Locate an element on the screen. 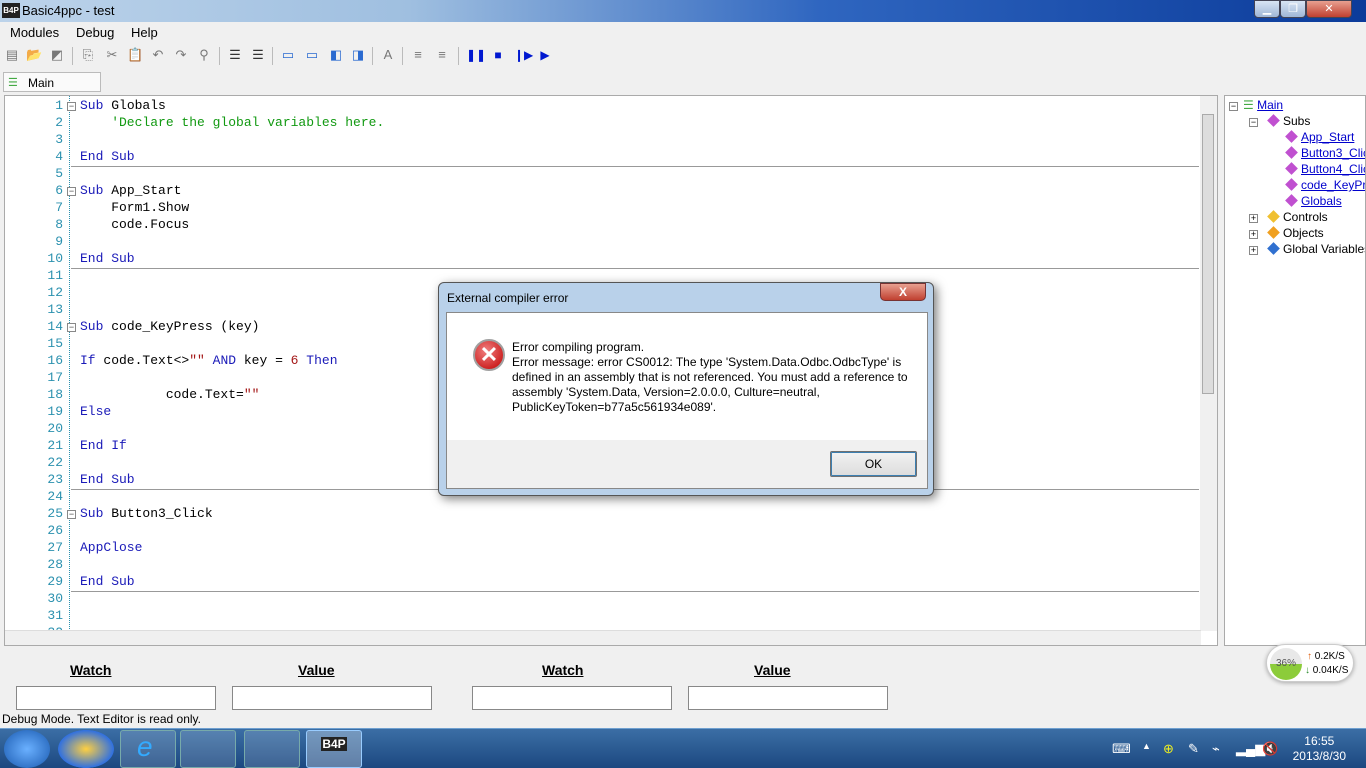  delete-form-icon: ▭ is located at coordinates (312, 55).